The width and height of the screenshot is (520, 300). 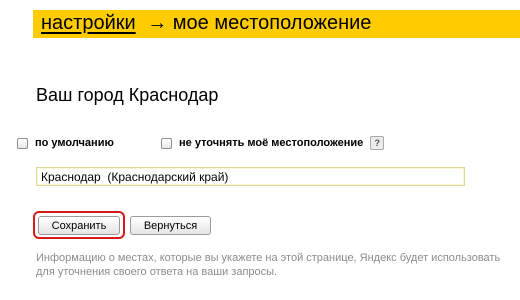 What do you see at coordinates (272, 23) in the screenshot?
I see `page-title: мое местоположение` at bounding box center [272, 23].